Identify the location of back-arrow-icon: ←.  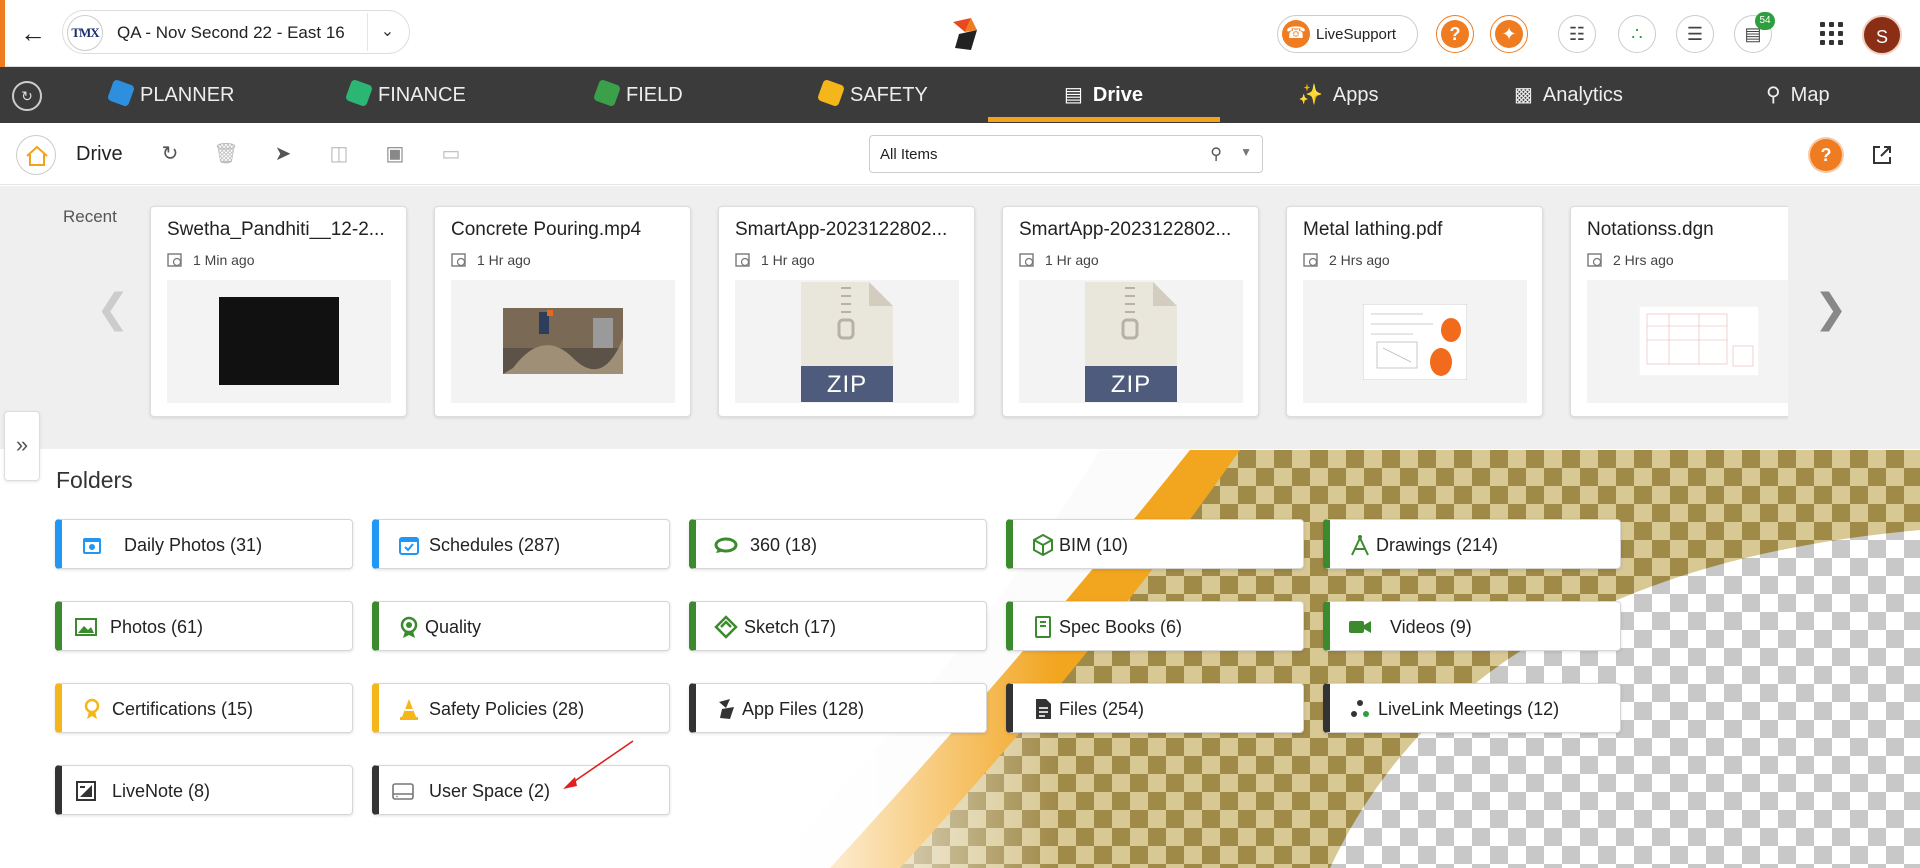
(33, 33).